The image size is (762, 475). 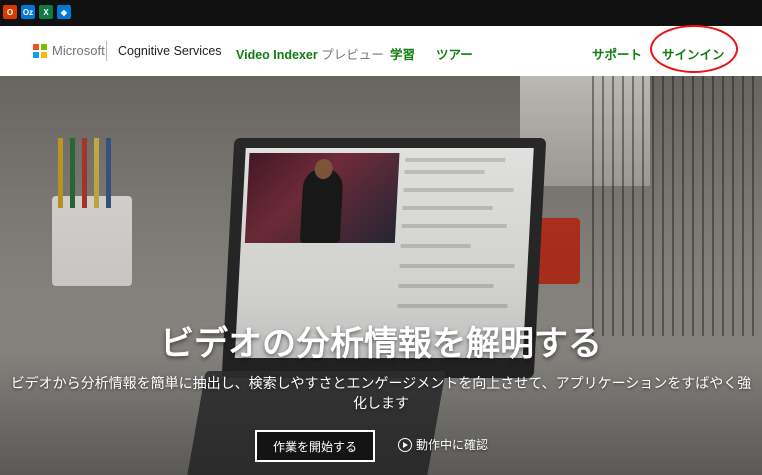 What do you see at coordinates (28, 12) in the screenshot?
I see `outlook-icon: Oz` at bounding box center [28, 12].